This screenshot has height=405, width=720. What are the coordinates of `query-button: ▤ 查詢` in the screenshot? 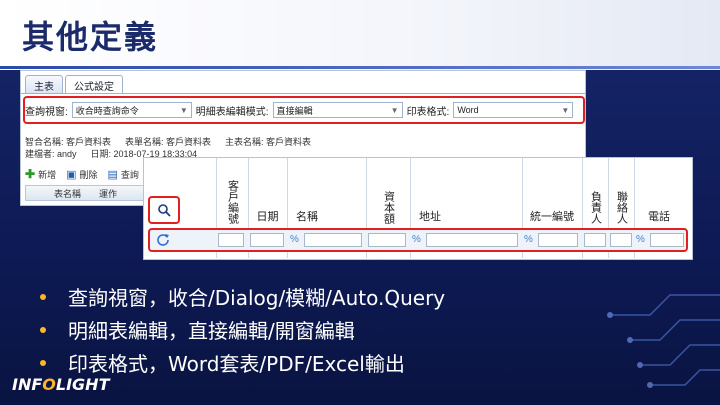 It's located at (123, 174).